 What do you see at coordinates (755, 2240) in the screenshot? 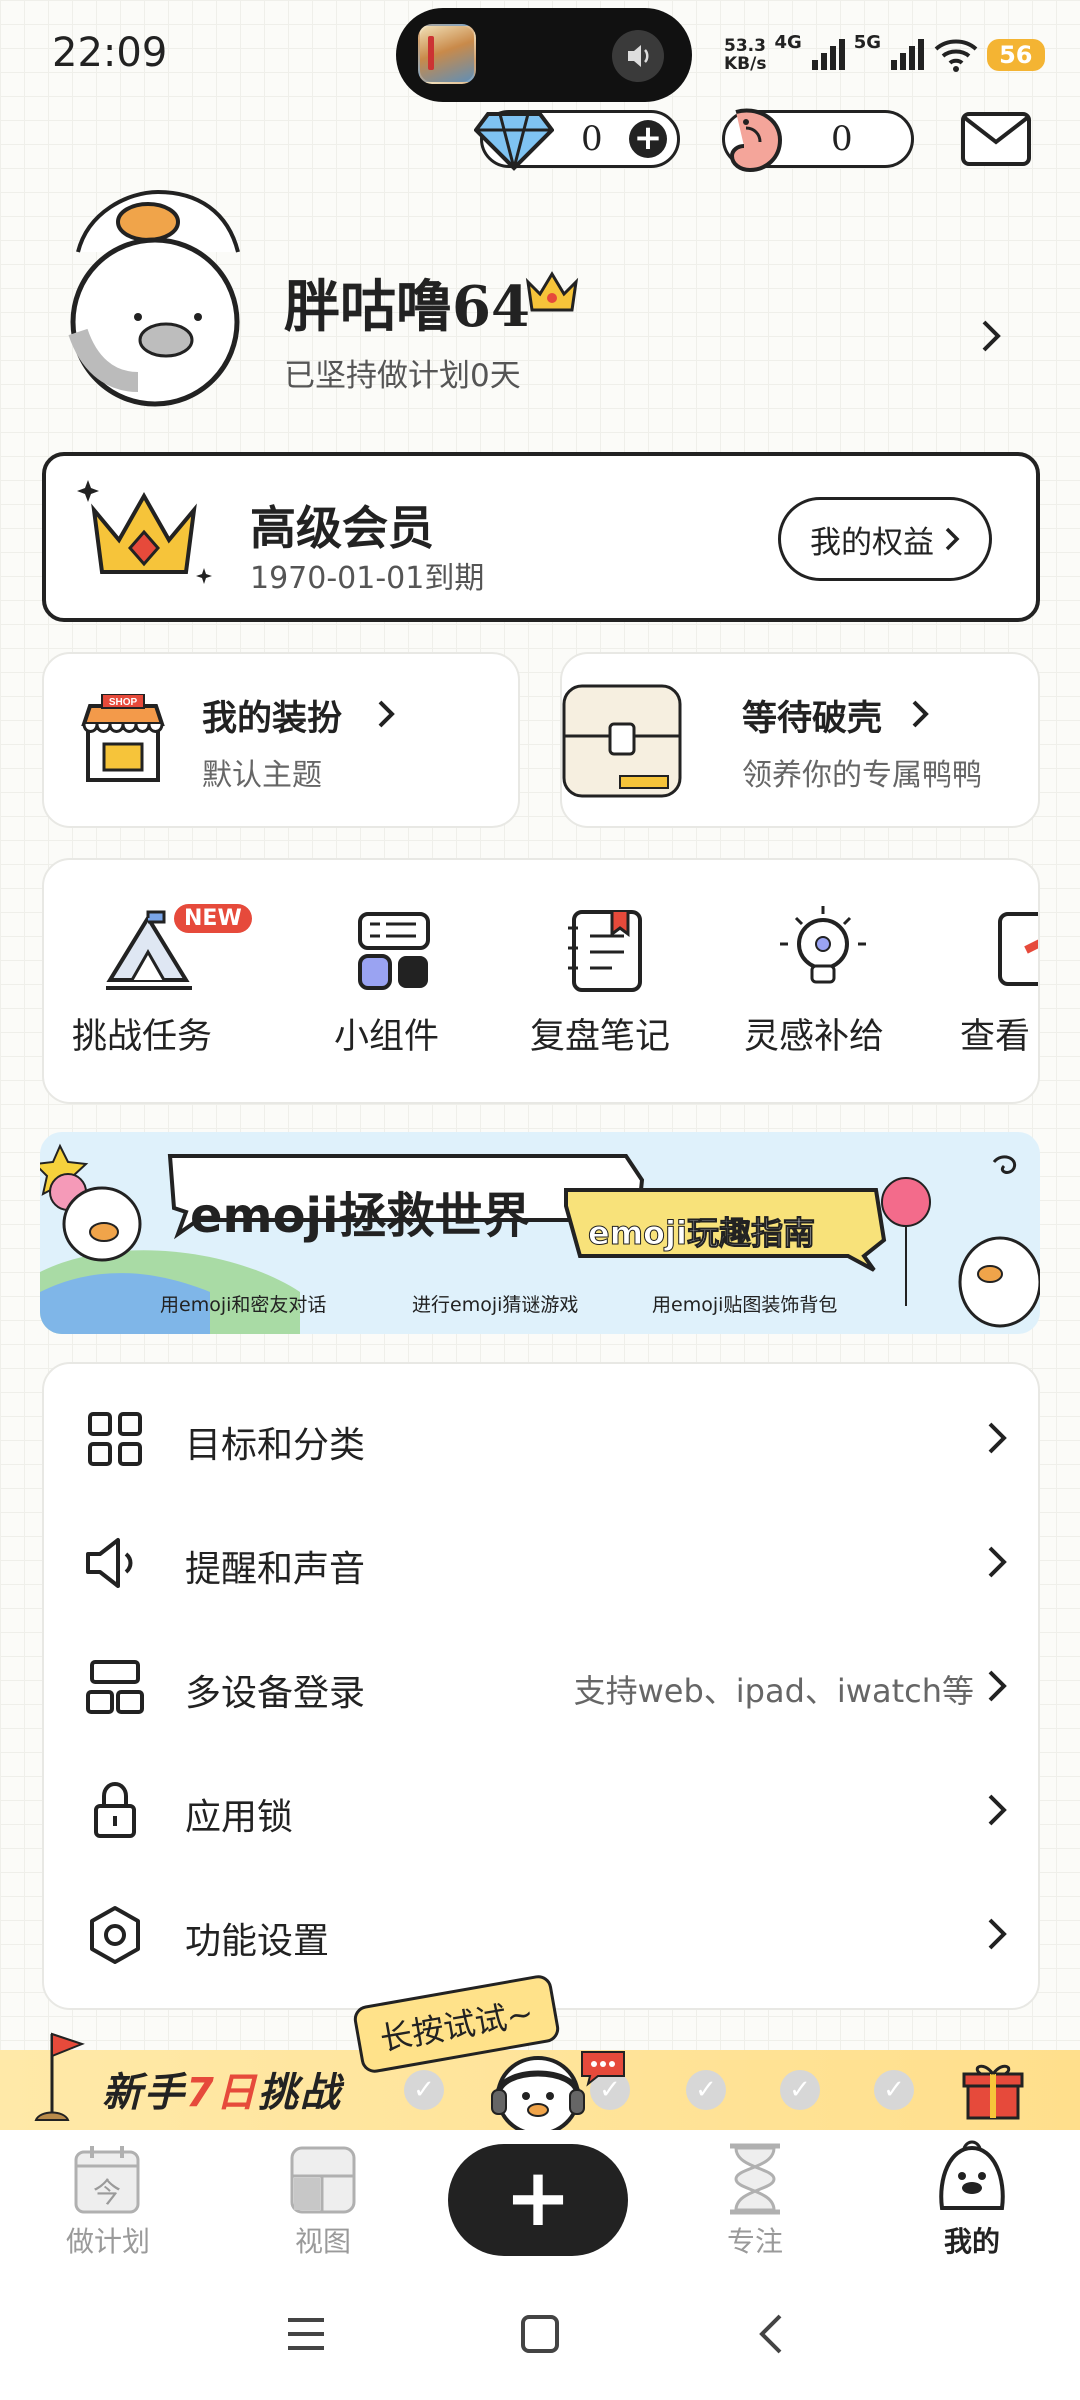
I see `tab-focus: 专注` at bounding box center [755, 2240].